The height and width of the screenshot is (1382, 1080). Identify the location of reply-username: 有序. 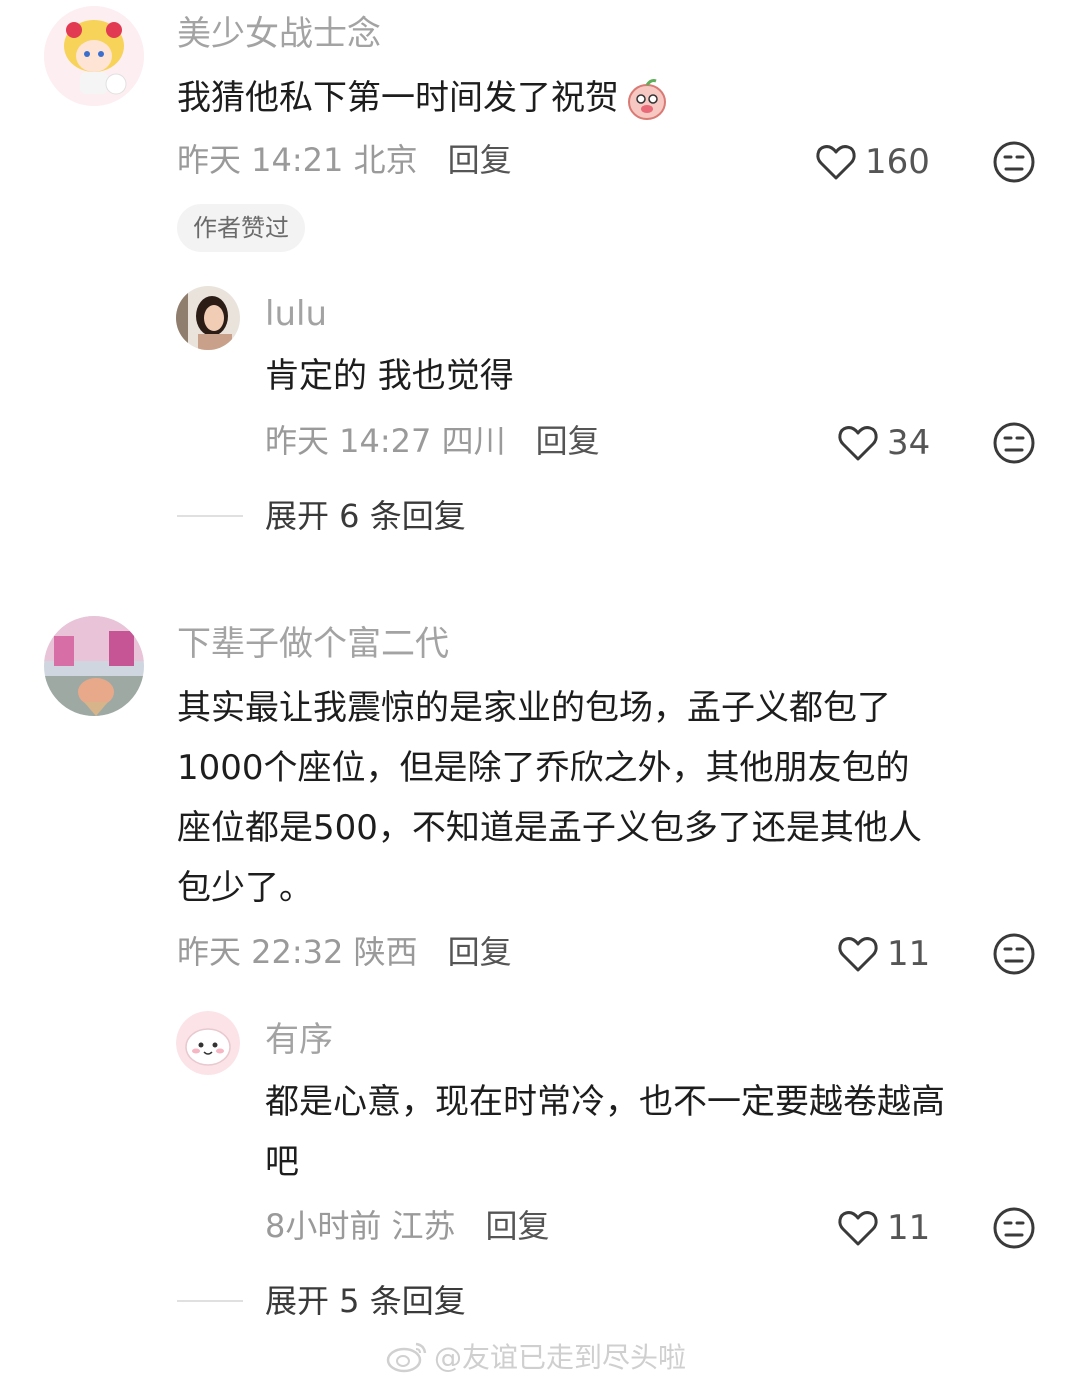
(299, 1040).